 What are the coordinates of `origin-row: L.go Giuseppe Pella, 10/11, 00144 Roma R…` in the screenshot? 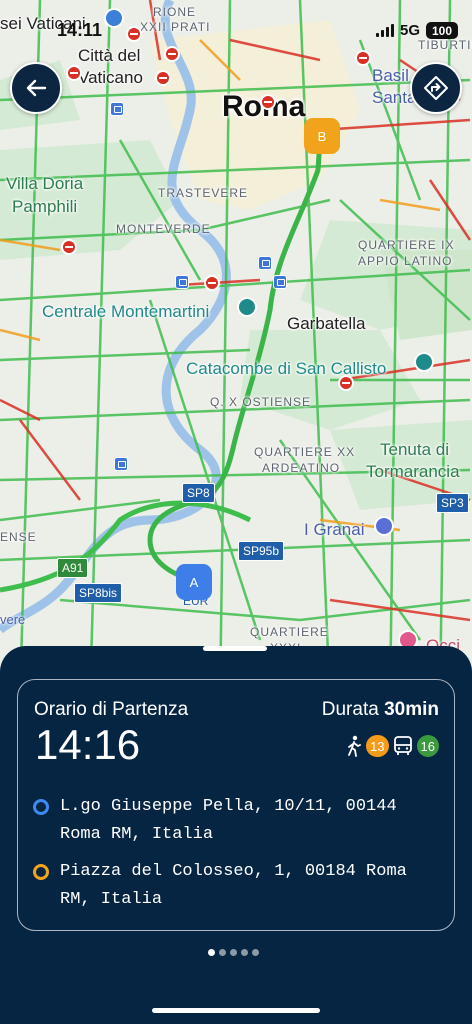 It's located at (221, 821).